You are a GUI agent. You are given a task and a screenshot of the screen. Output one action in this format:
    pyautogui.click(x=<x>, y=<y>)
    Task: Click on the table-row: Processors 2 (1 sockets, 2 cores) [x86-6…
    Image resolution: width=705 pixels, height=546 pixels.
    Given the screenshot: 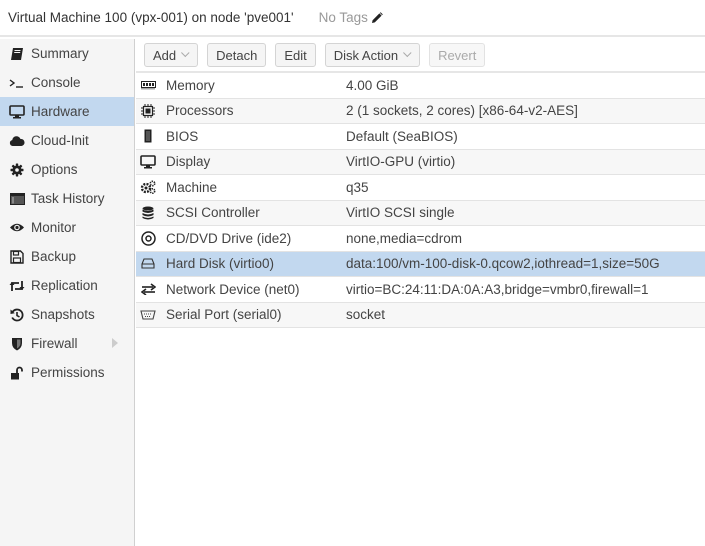 What is the action you would take?
    pyautogui.click(x=420, y=111)
    